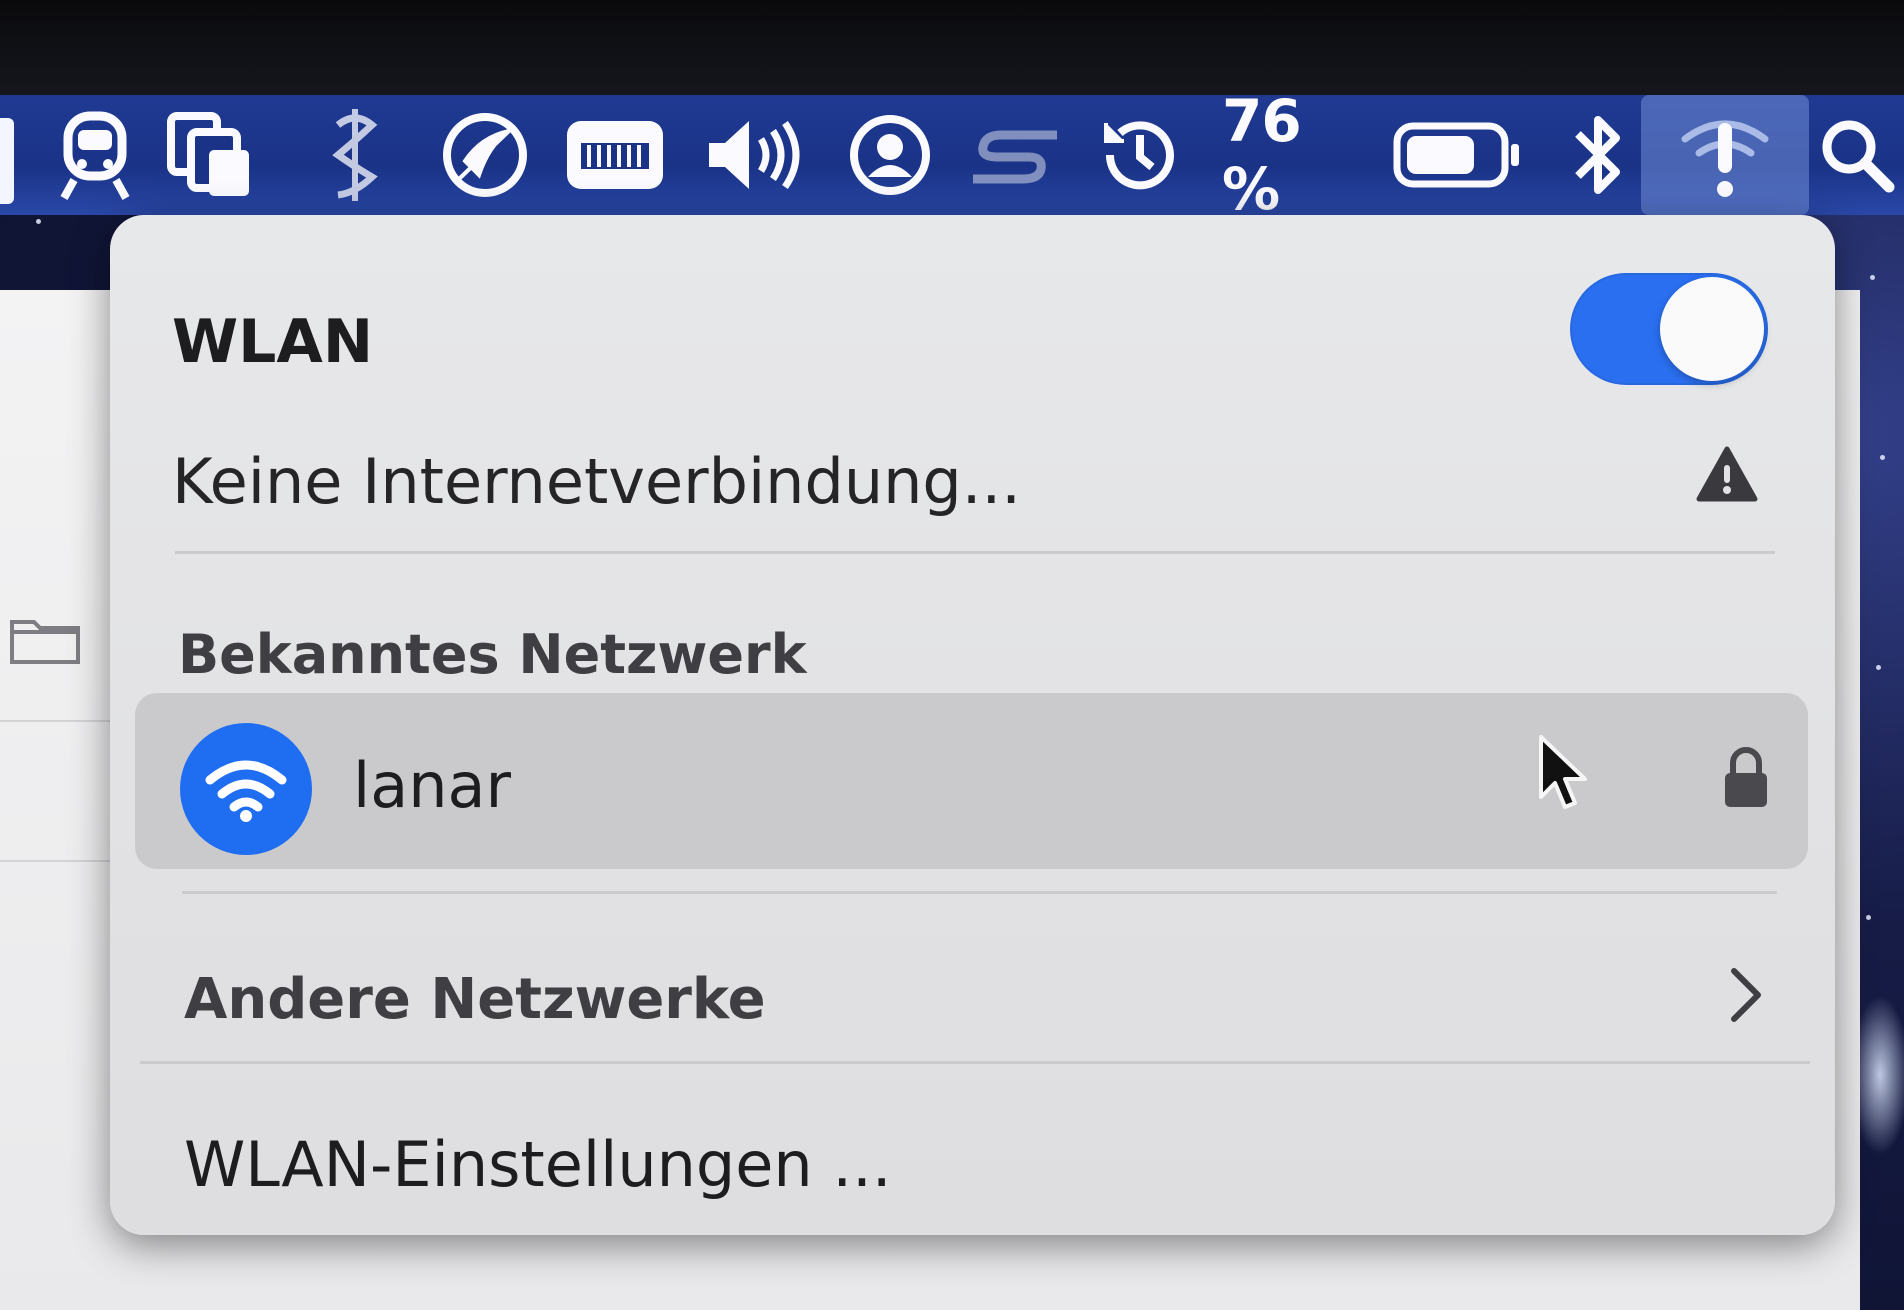 The height and width of the screenshot is (1310, 1904). I want to click on known-network-heading: Bekanntes Netzwerk, so click(492, 654).